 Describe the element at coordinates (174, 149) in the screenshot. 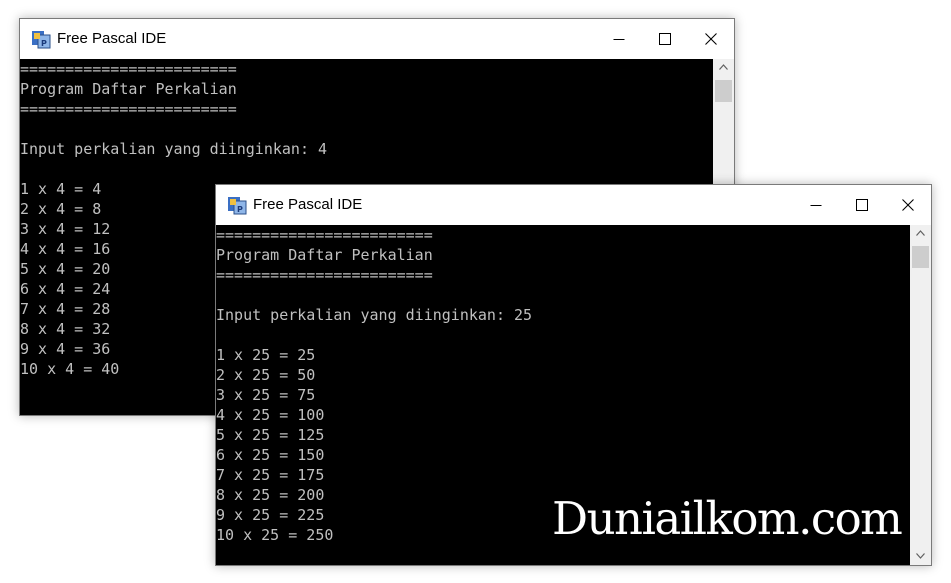

I see `console-line: Input perkalian yang diinginkan: 4` at that location.